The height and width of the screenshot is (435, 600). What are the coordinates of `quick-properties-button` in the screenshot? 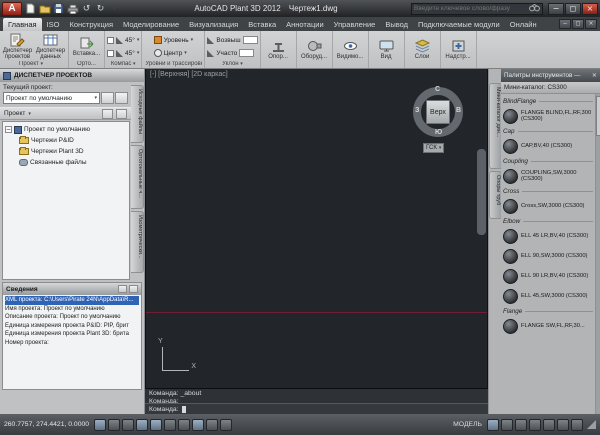 It's located at (226, 424).